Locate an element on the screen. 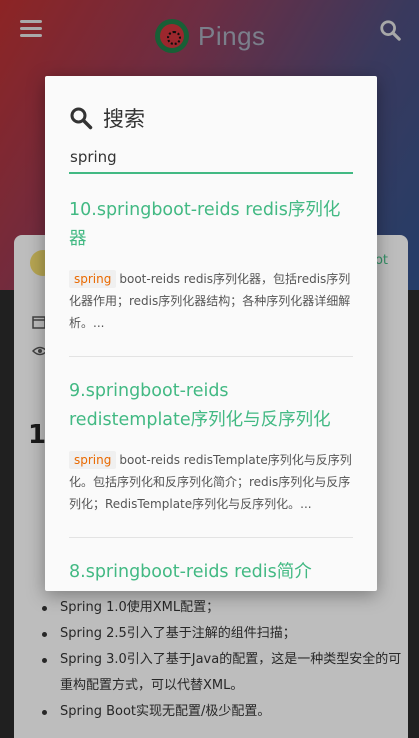 The height and width of the screenshot is (738, 419). modal-title: 搜索 is located at coordinates (124, 119).